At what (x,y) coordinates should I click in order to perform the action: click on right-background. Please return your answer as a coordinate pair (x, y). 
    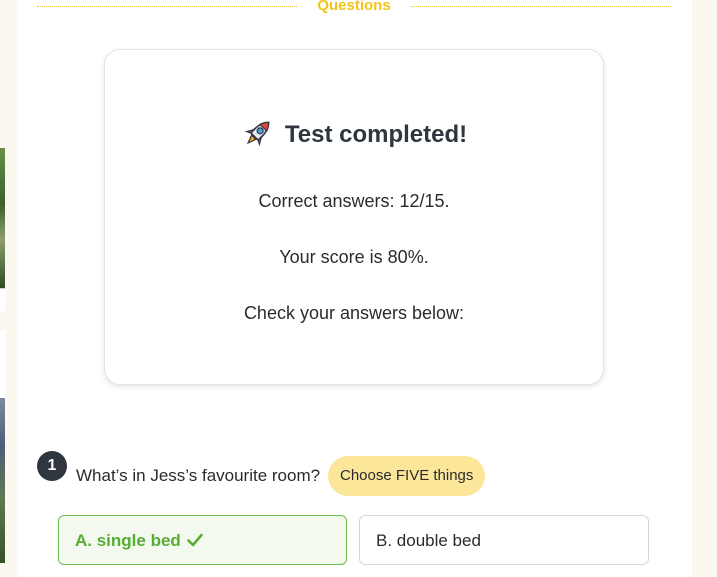
    Looking at the image, I should click on (704, 288).